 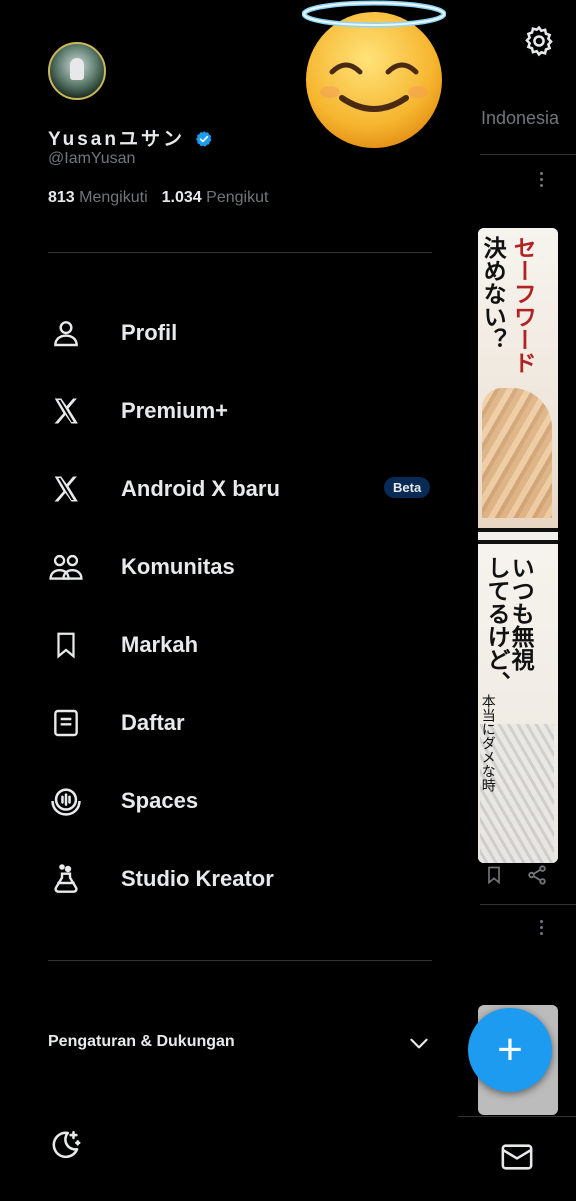 I want to click on avatar, so click(x=77, y=71).